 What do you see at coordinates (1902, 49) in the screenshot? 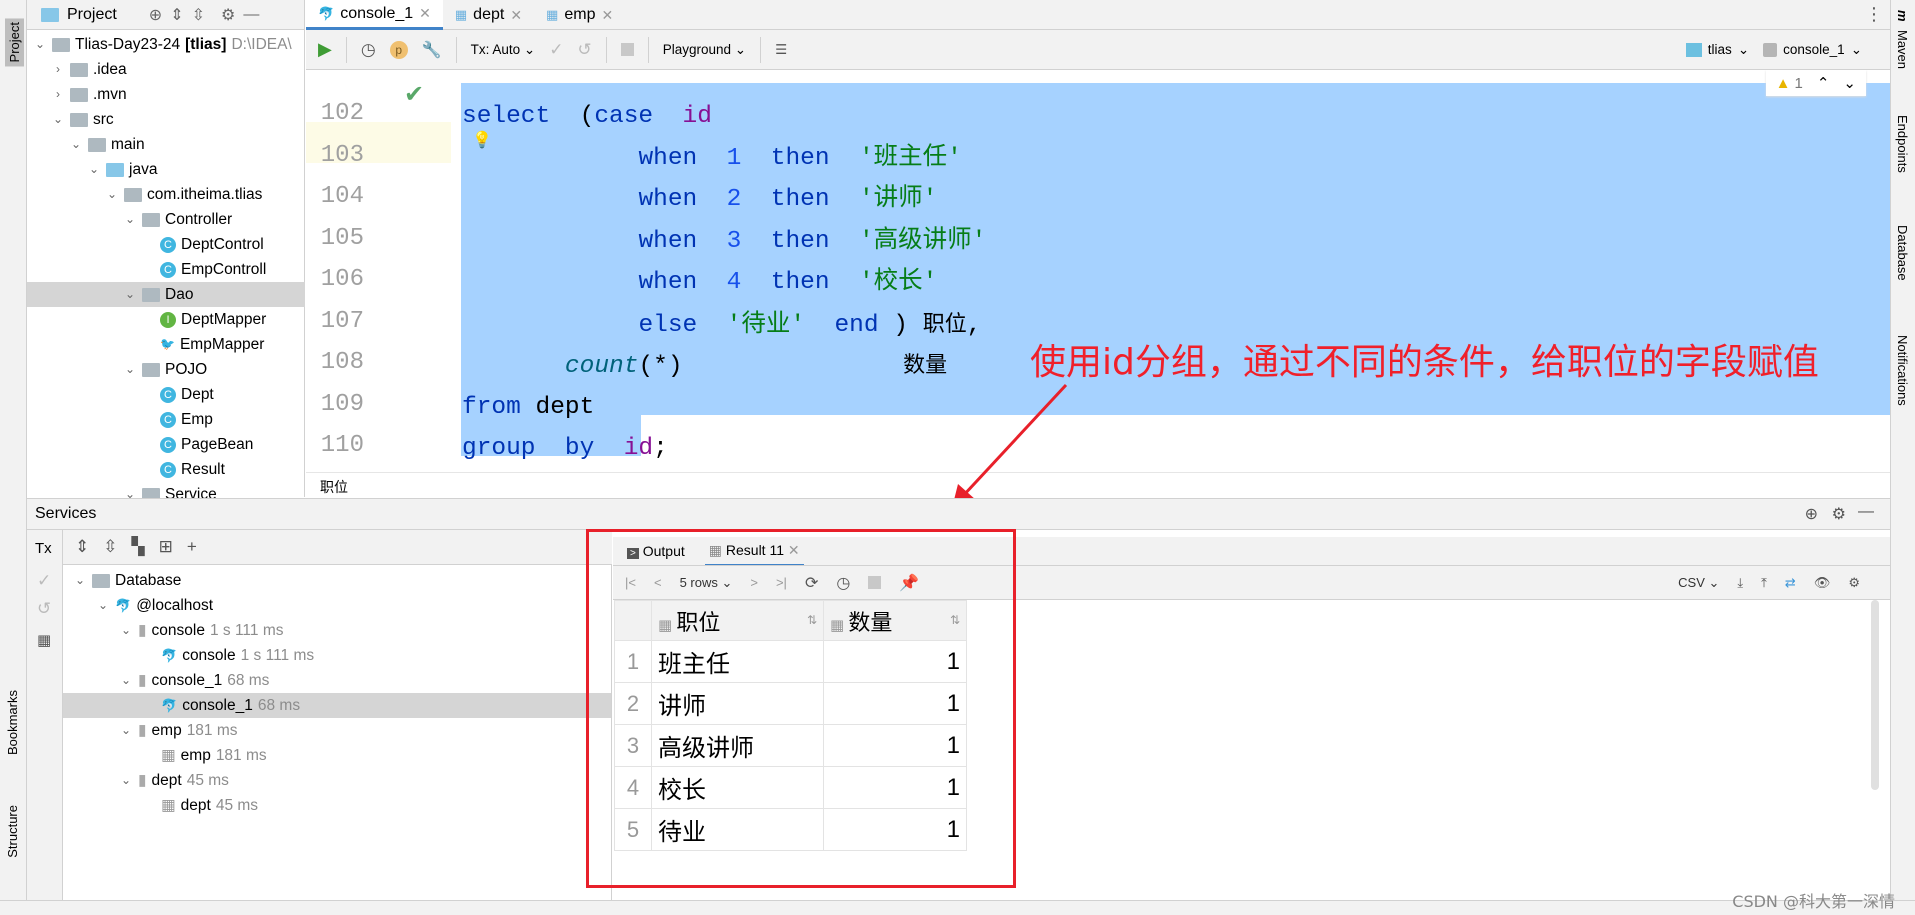
I see `maven-tool-button: Maven` at bounding box center [1902, 49].